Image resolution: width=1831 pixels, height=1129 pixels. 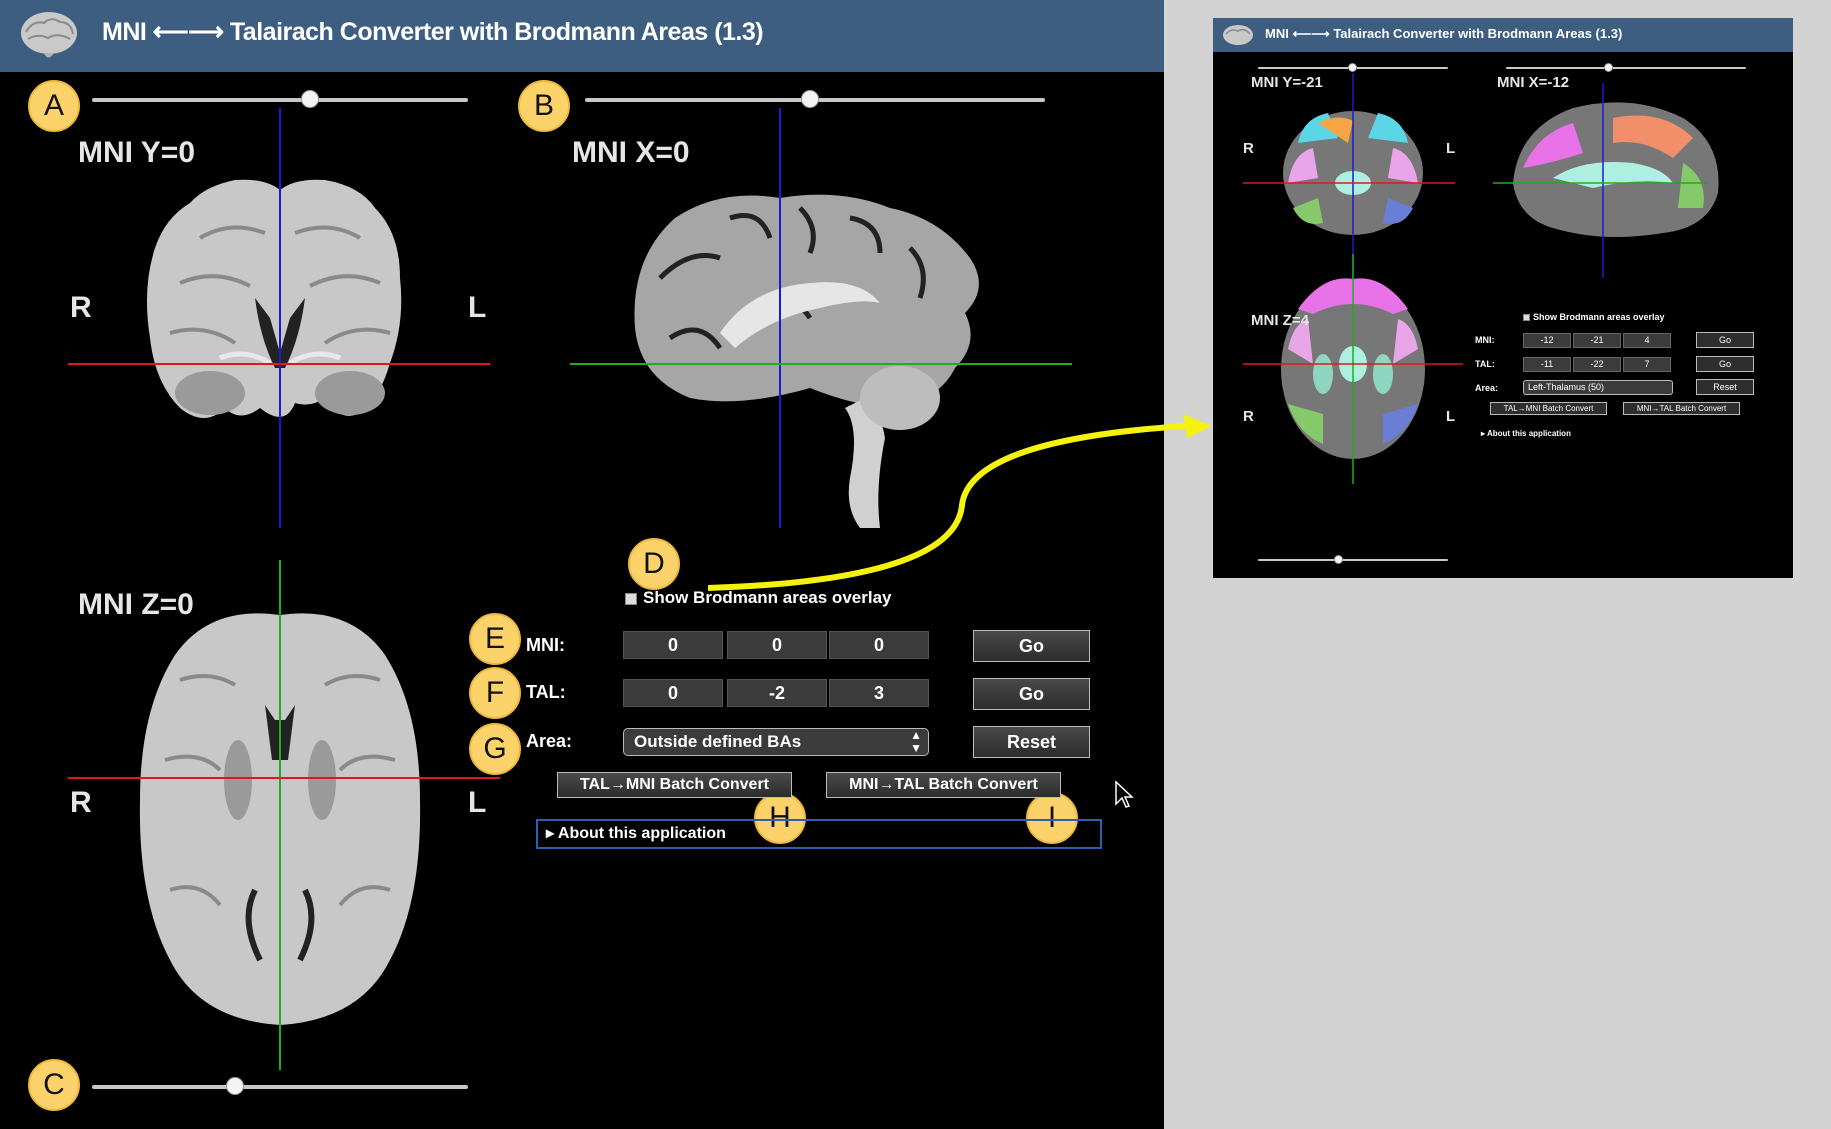 I want to click on preview-sagittal-knob, so click(x=1608, y=67).